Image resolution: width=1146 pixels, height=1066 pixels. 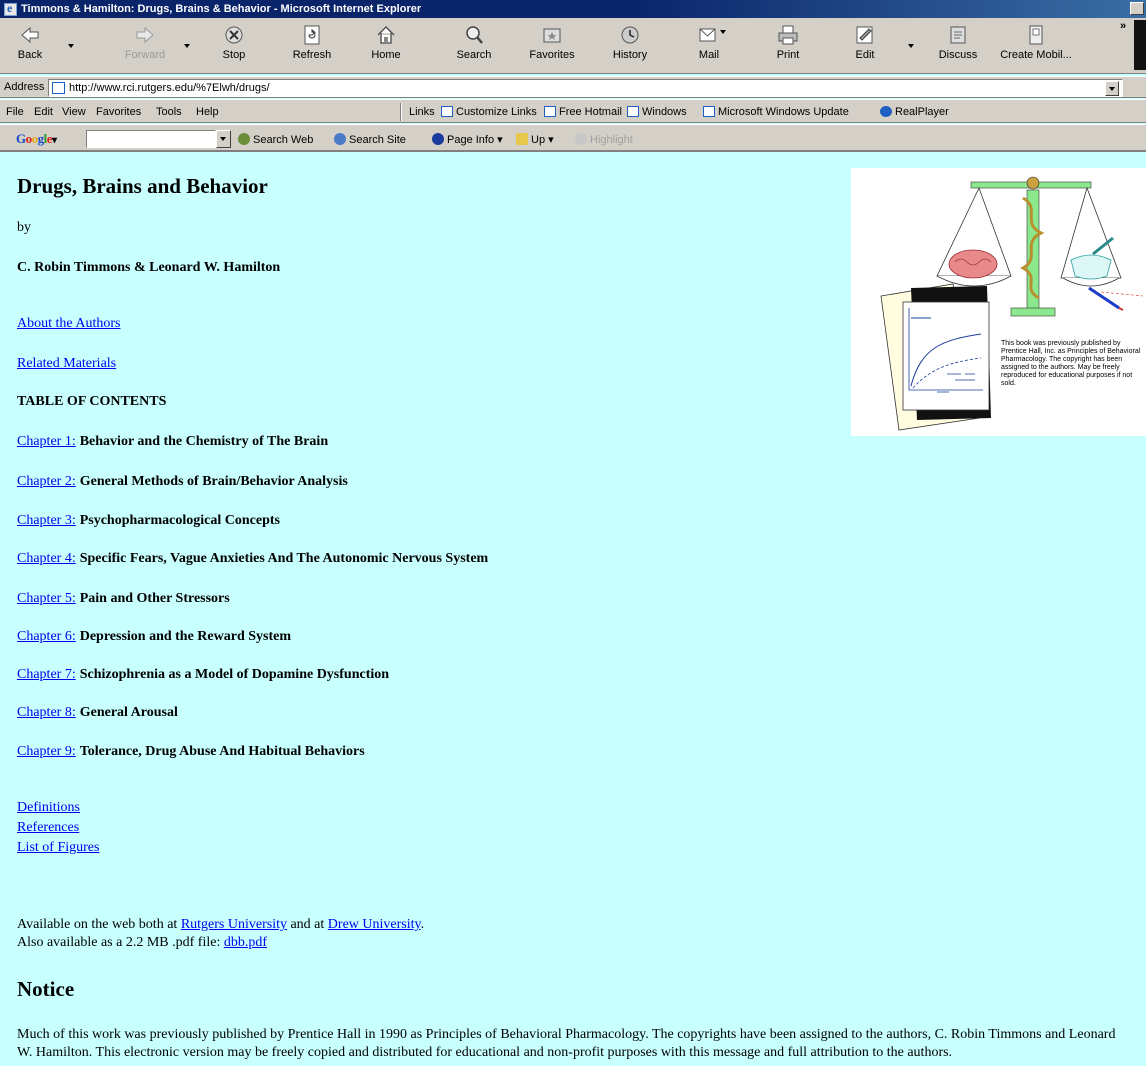 What do you see at coordinates (1137, 8) in the screenshot?
I see `minimize-button` at bounding box center [1137, 8].